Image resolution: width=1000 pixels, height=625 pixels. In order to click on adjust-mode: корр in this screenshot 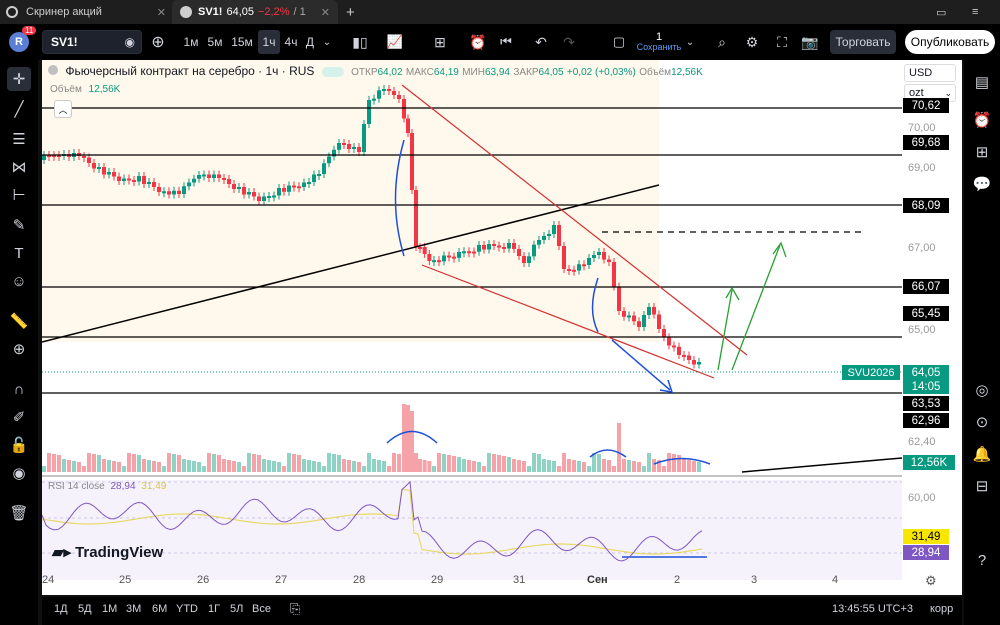, I will do `click(941, 609)`.